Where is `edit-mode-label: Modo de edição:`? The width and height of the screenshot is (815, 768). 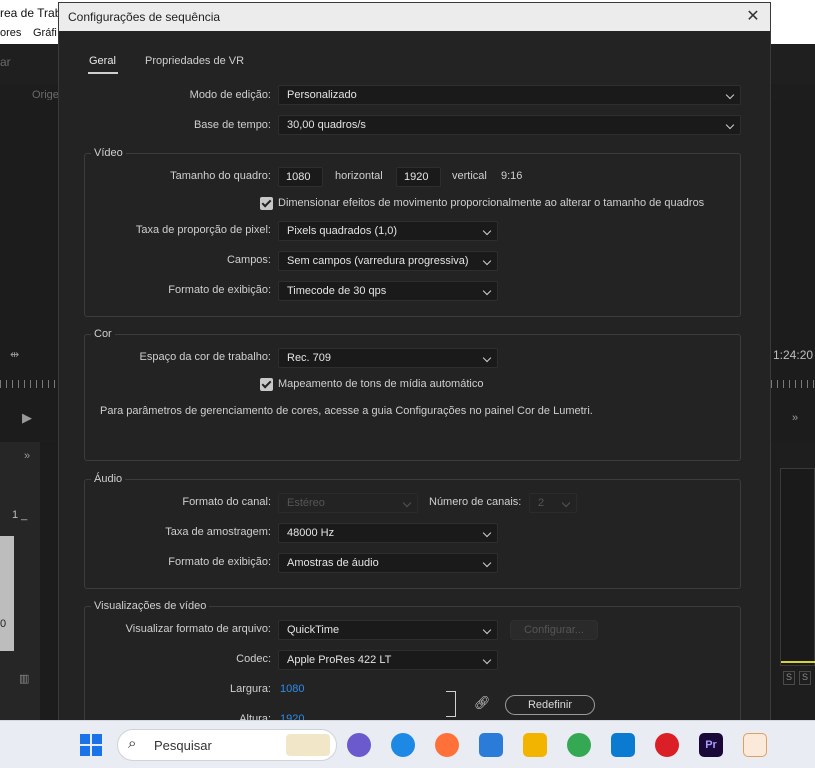 edit-mode-label: Modo de edição: is located at coordinates (230, 95).